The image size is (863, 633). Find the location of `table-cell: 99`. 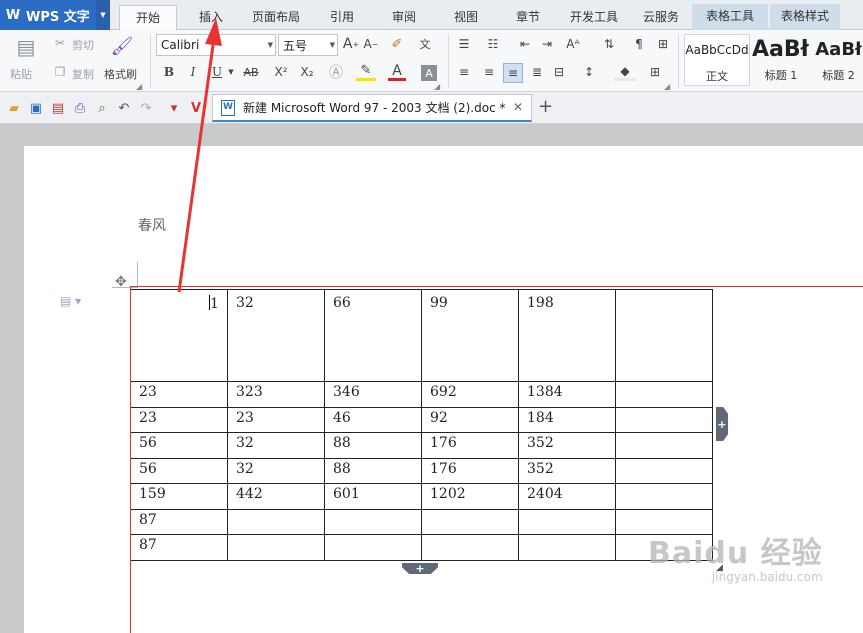

table-cell: 99 is located at coordinates (470, 335).